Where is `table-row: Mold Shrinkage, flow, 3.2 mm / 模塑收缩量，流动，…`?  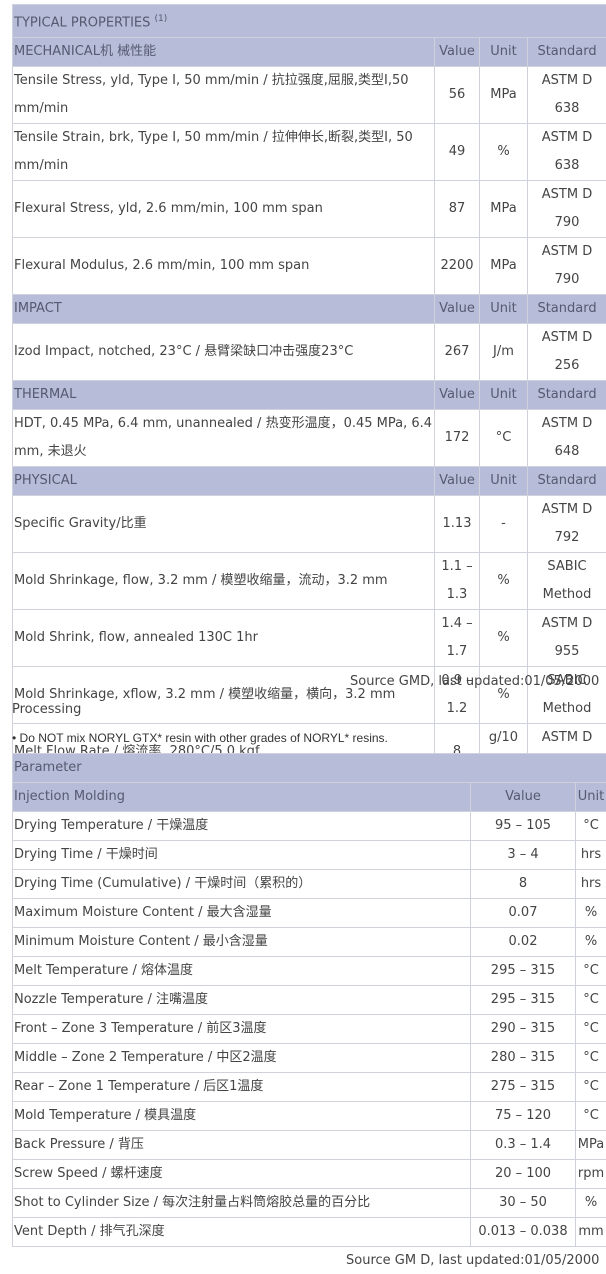
table-row: Mold Shrinkage, flow, 3.2 mm / 模塑收缩量，流动，… is located at coordinates (309, 581).